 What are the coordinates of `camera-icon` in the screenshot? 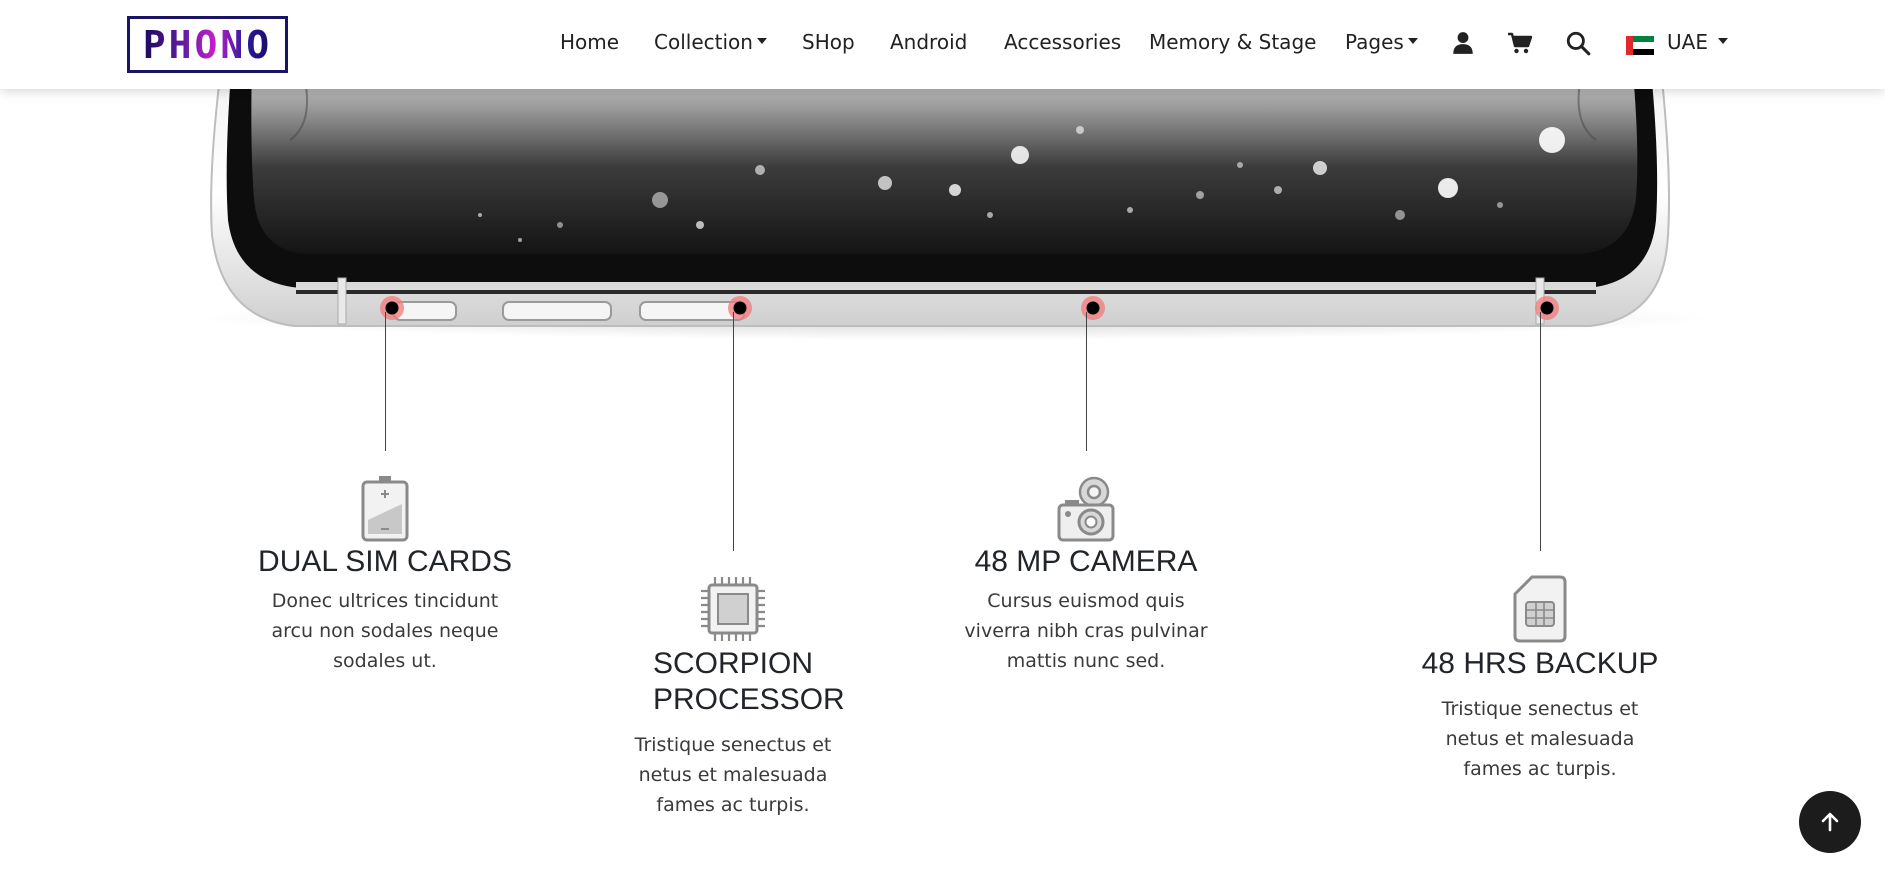 It's located at (1086, 509).